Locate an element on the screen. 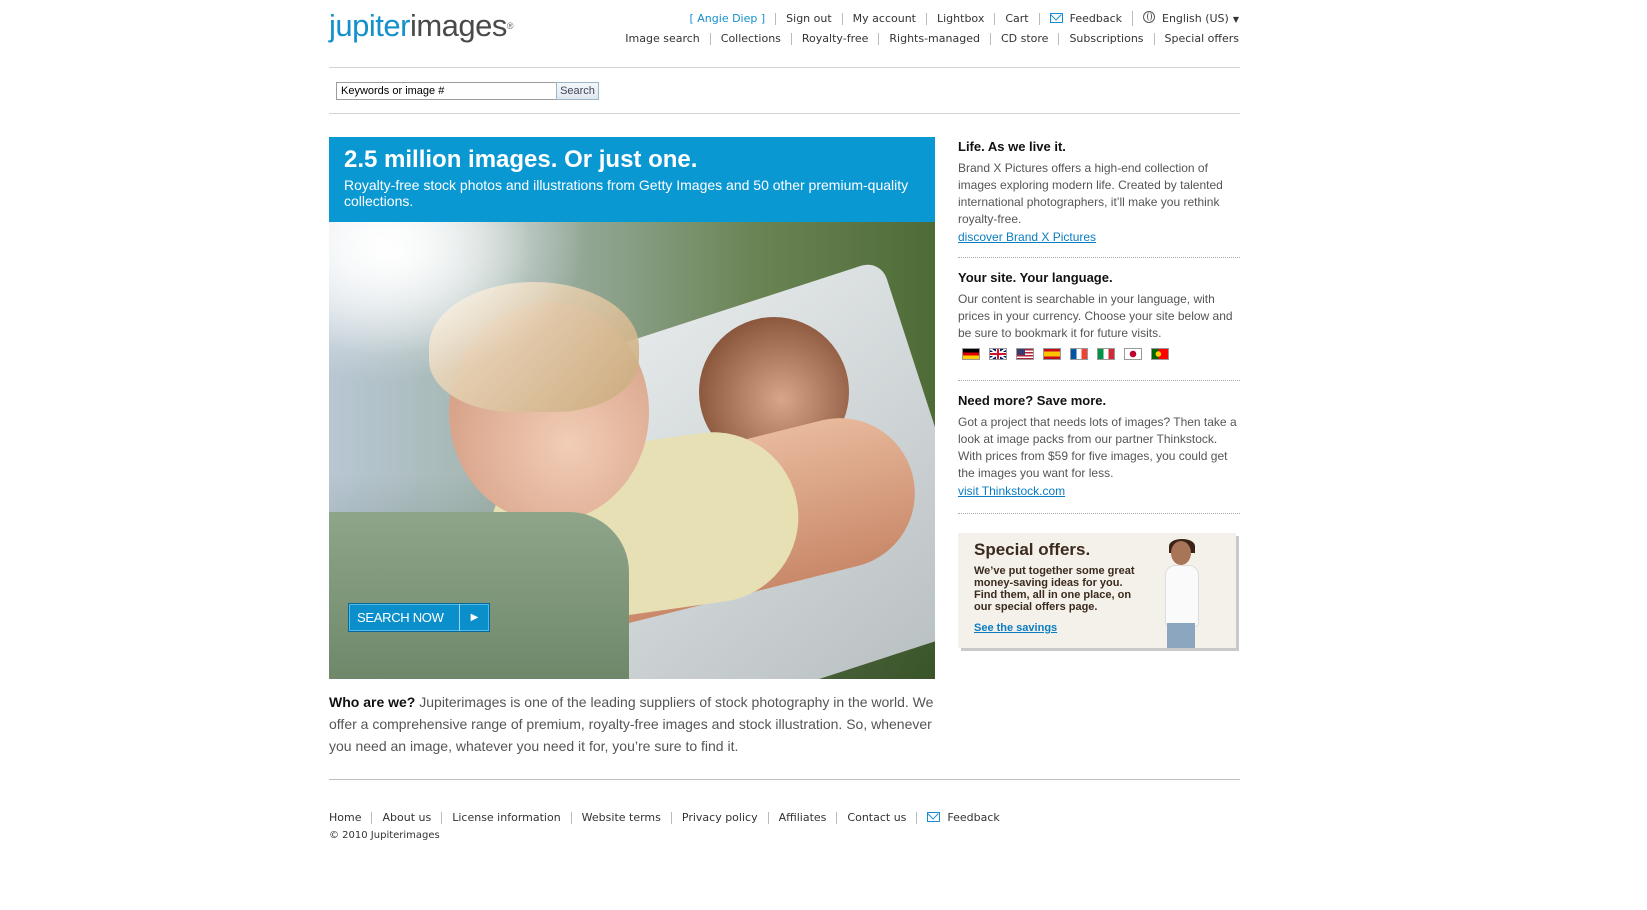 This screenshot has width=1647, height=910. copyright: © 2010 Jupiterimages is located at coordinates (384, 835).